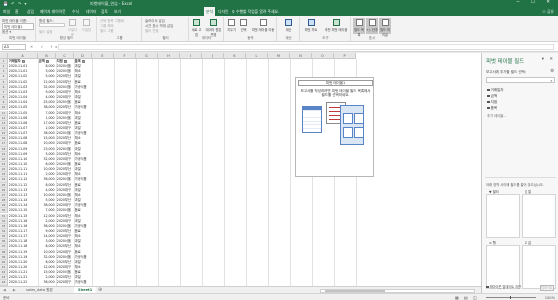 This screenshot has width=558, height=300. I want to click on column-header: M, so click(279, 56).